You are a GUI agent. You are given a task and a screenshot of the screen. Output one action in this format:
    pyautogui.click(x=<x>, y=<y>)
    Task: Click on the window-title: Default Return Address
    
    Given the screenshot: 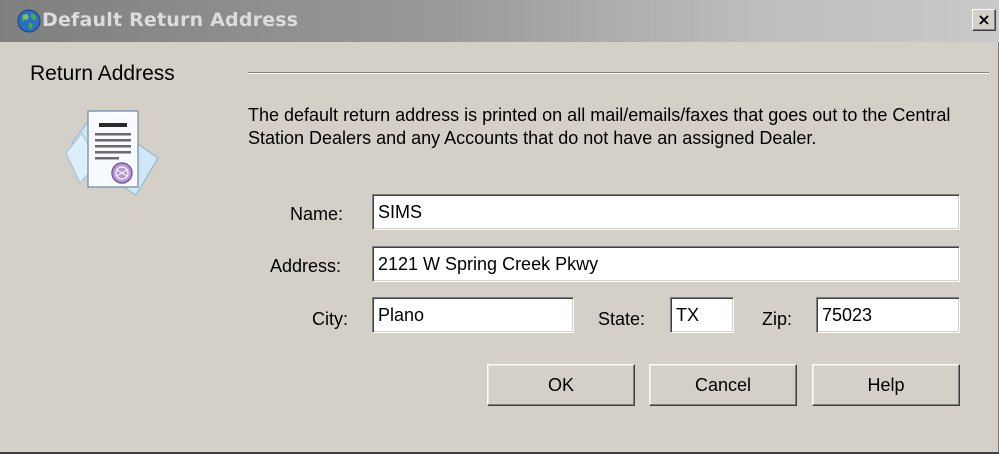 What is the action you would take?
    pyautogui.click(x=170, y=20)
    